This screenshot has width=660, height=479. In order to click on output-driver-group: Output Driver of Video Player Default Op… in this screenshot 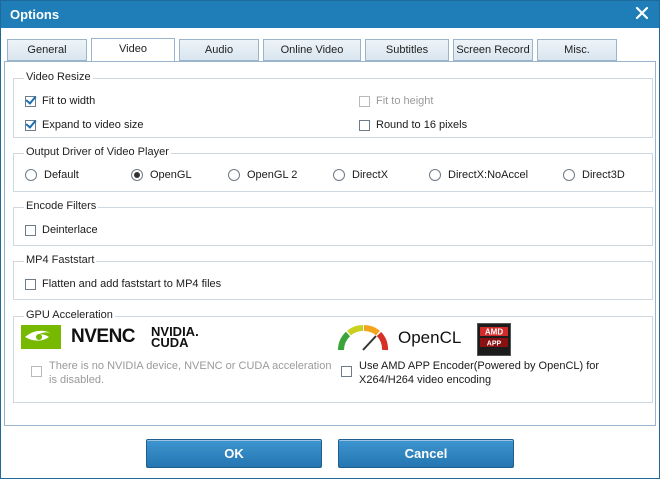, I will do `click(333, 169)`.